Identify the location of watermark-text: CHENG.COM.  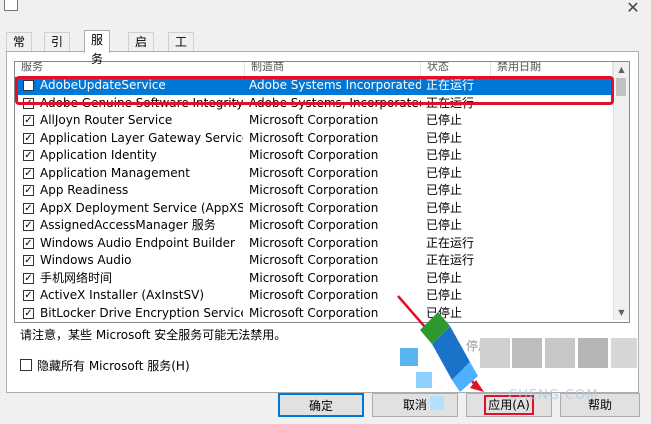
(553, 395).